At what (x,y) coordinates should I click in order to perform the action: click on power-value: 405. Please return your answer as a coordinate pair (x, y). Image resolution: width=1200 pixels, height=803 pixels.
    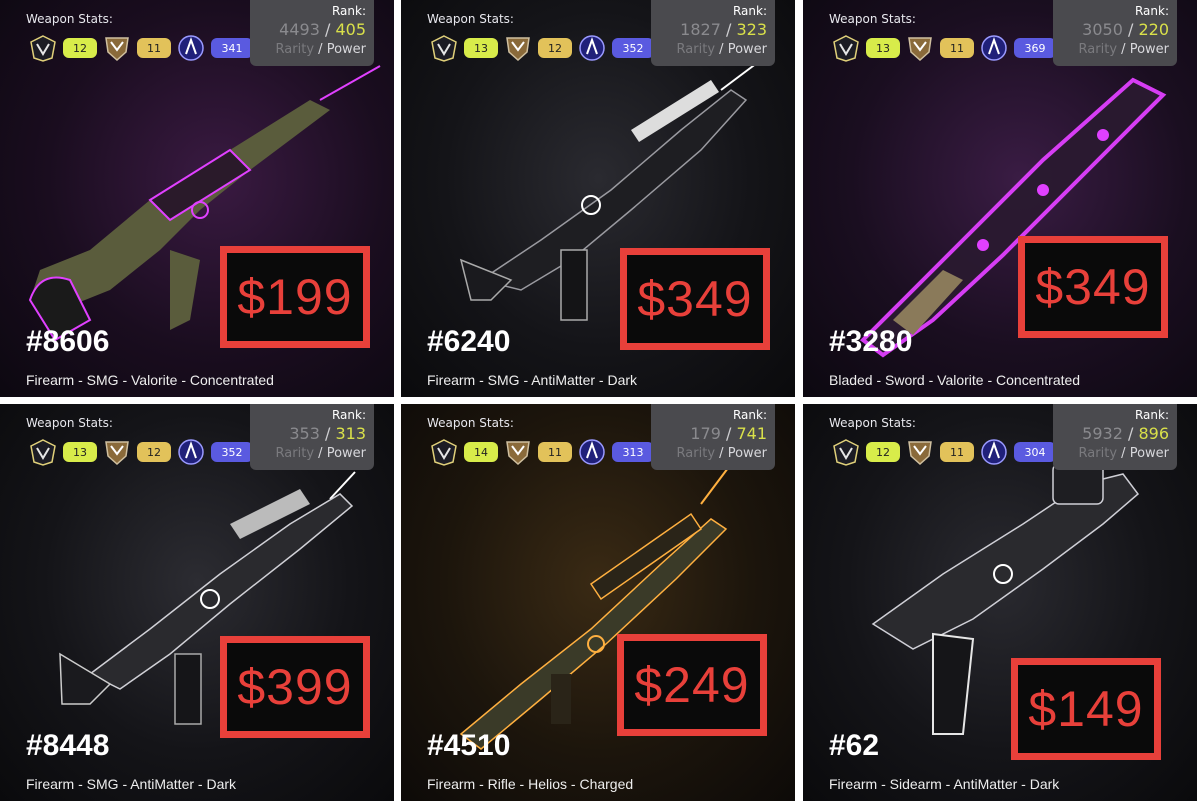
    Looking at the image, I should click on (350, 29).